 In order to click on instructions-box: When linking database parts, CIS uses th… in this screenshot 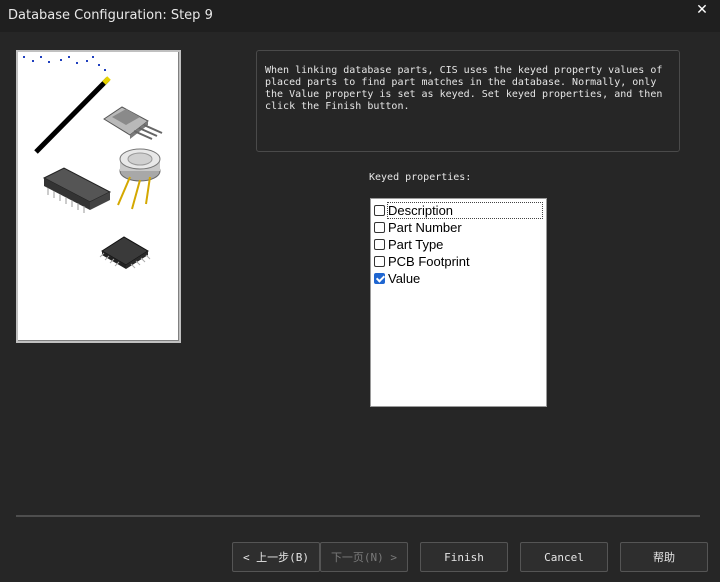, I will do `click(468, 101)`.